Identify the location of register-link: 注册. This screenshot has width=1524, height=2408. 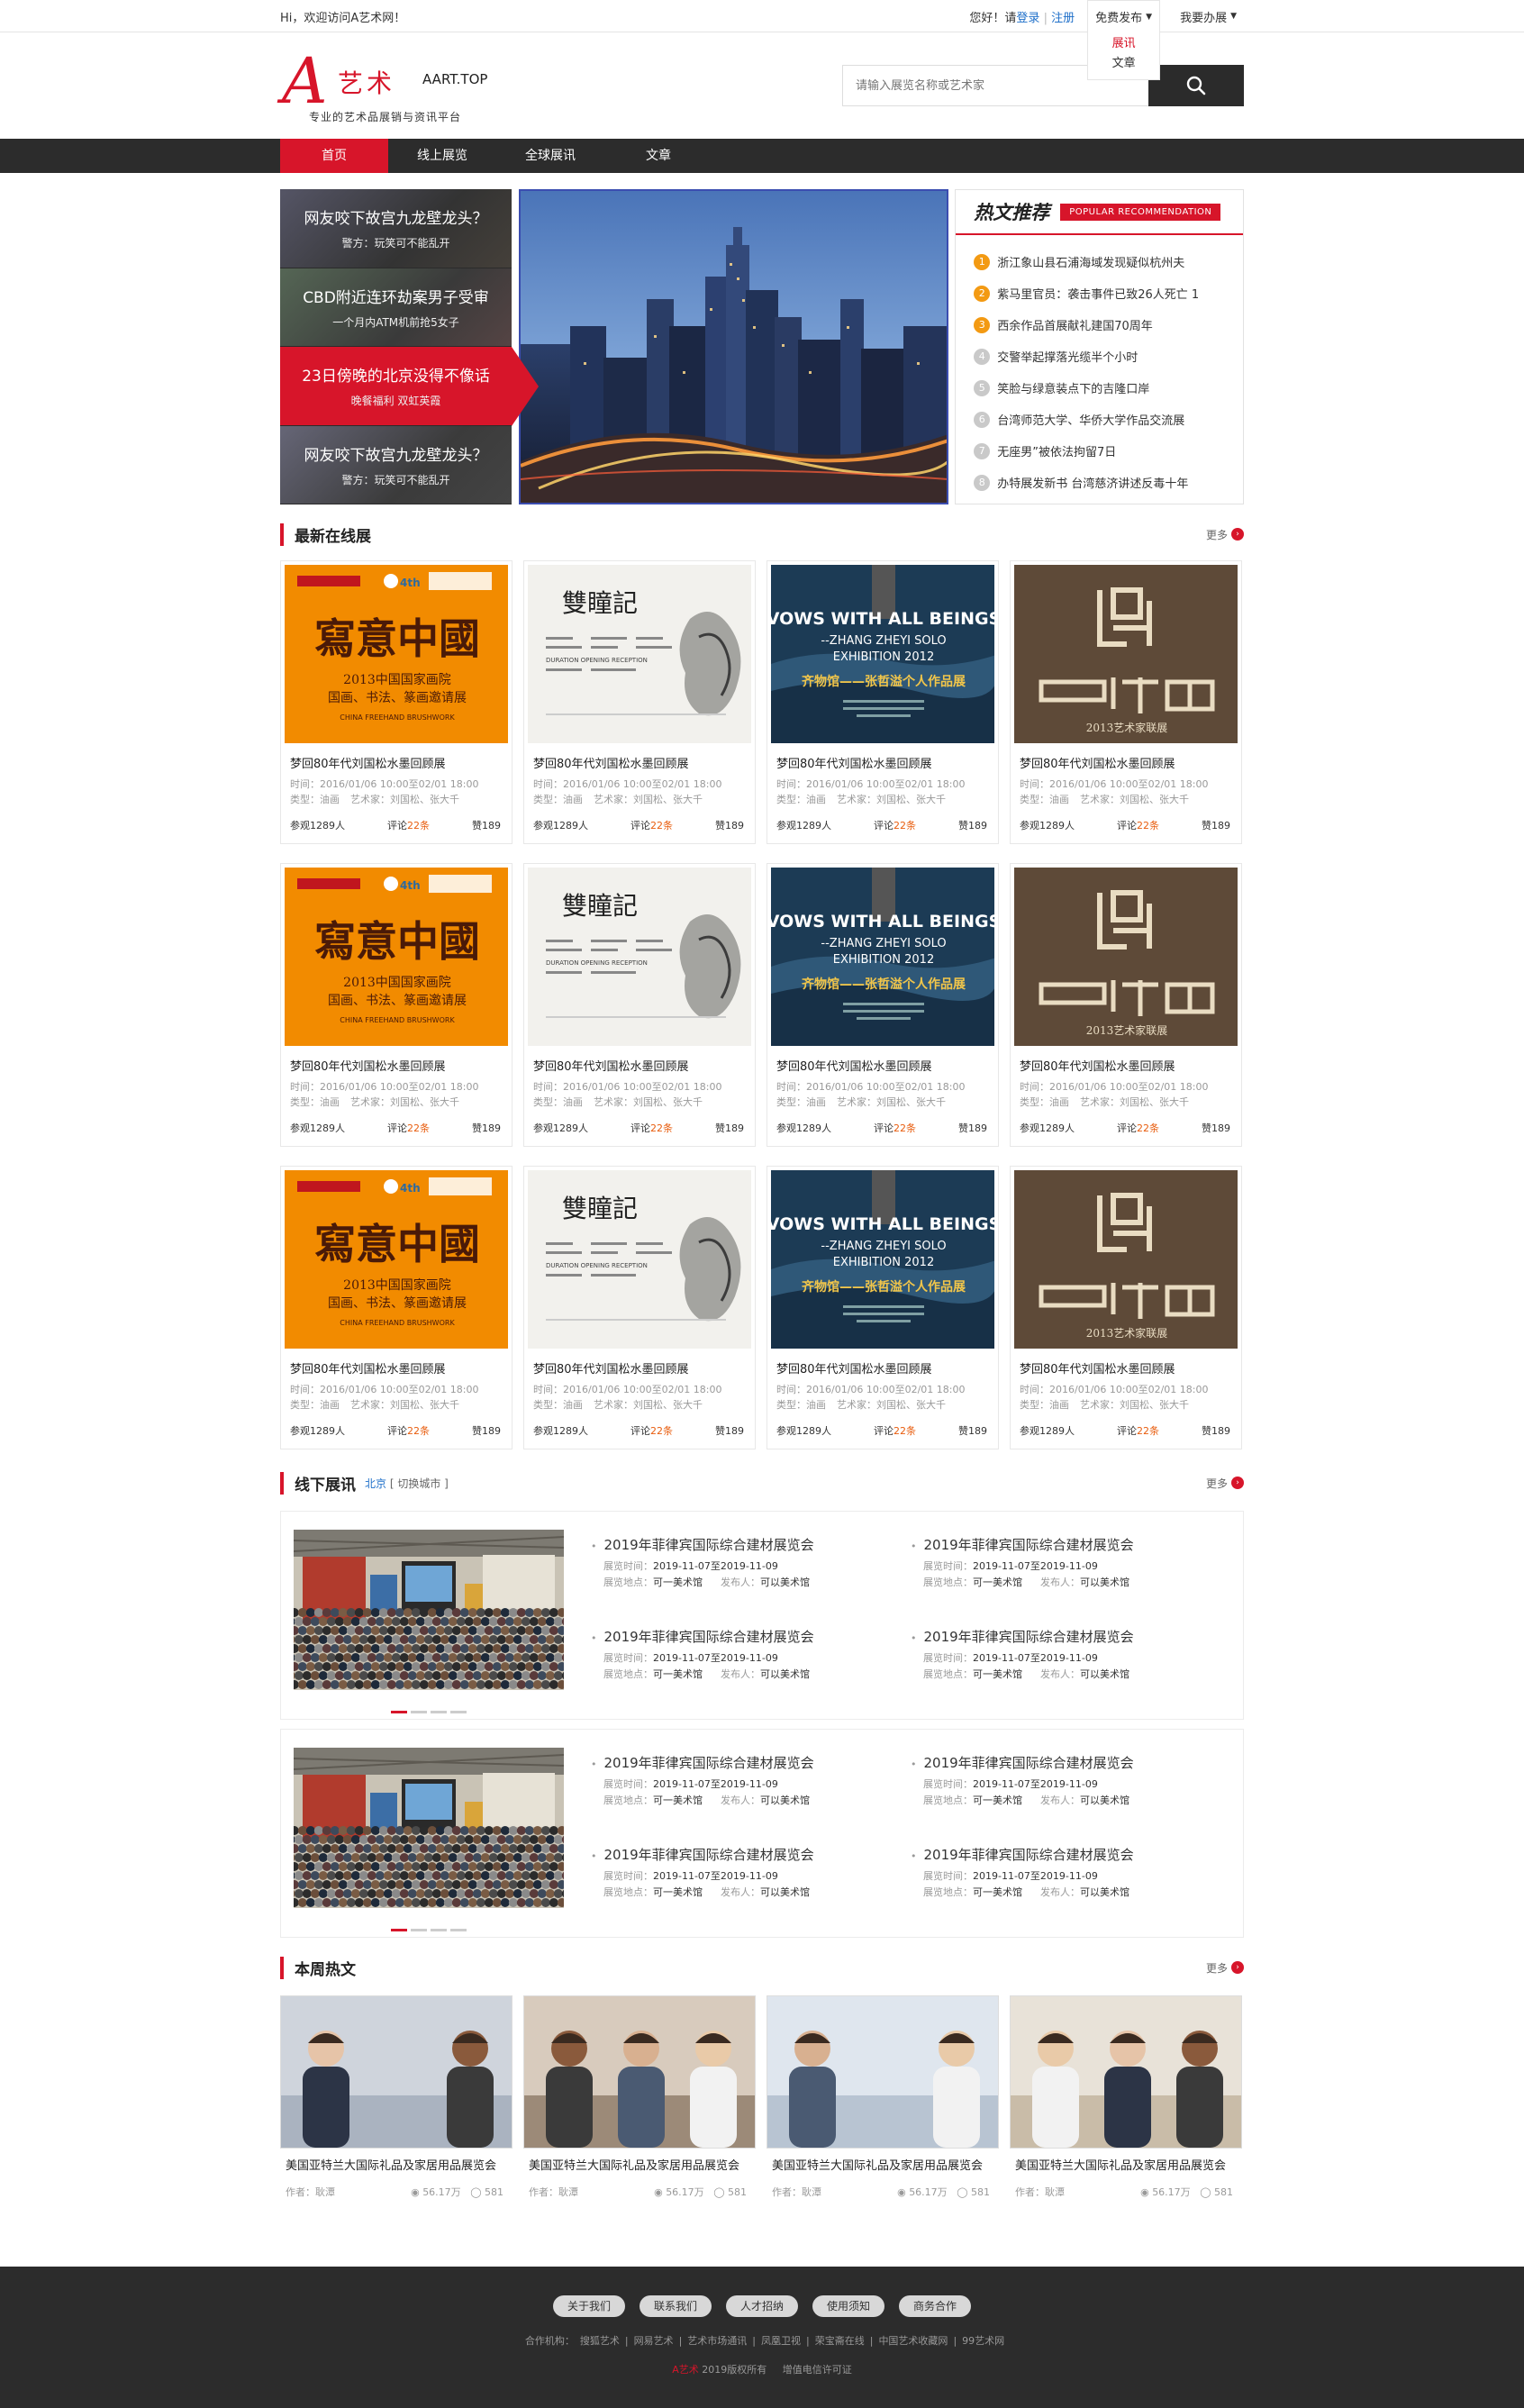
(1063, 19).